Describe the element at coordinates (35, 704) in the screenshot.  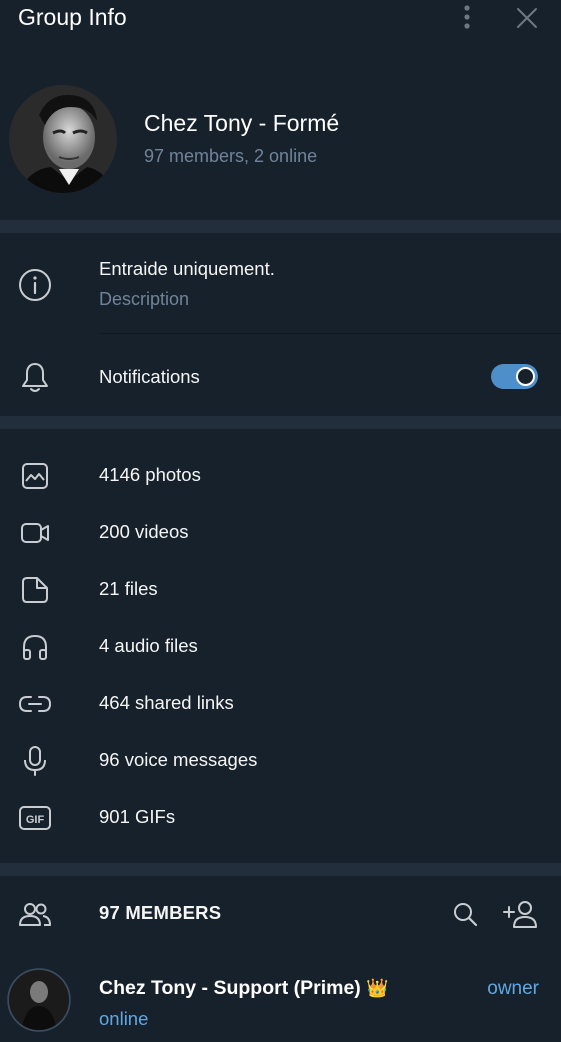
I see `link-icon` at that location.